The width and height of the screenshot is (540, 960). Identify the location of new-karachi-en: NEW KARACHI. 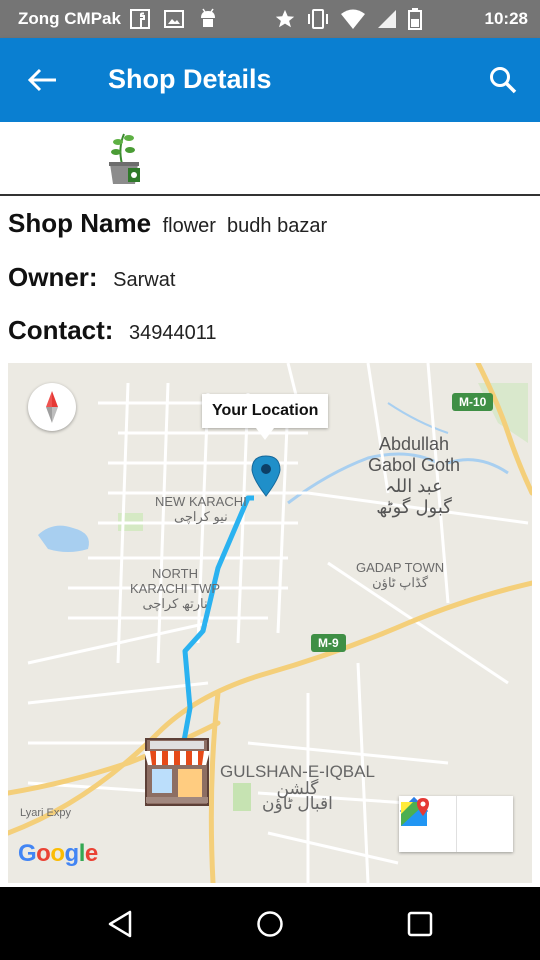
(201, 501).